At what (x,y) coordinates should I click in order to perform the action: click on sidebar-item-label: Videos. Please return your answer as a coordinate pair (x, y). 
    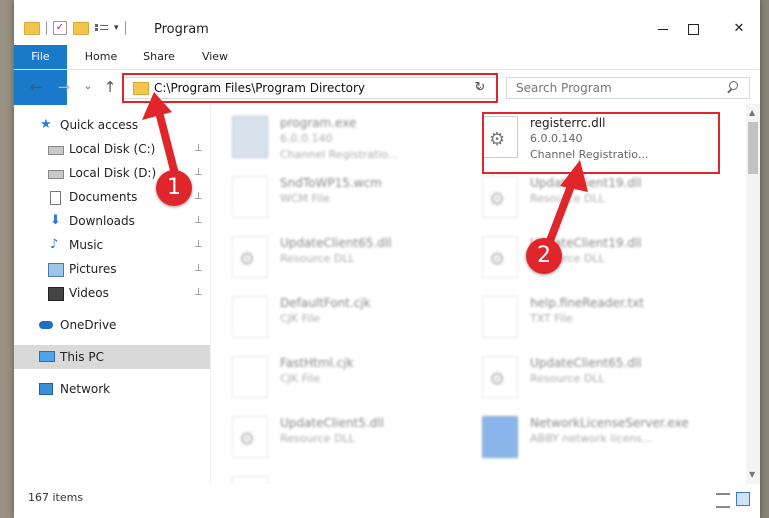
    Looking at the image, I should click on (89, 293).